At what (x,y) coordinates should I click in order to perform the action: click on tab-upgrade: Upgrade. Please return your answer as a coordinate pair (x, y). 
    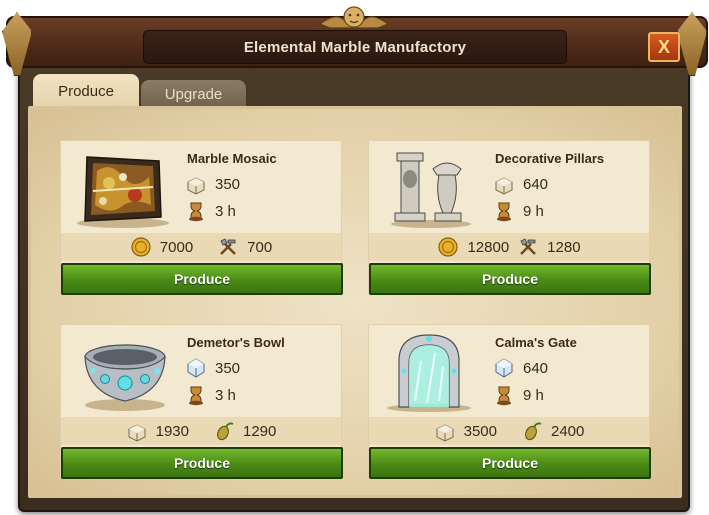
    Looking at the image, I should click on (193, 94).